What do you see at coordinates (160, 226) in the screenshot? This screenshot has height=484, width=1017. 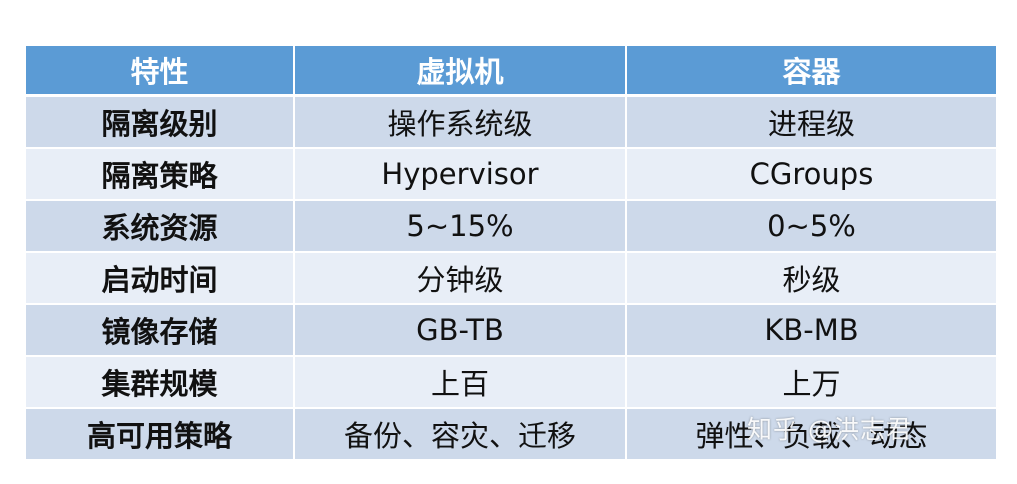 I see `row-feature-cell: 系统资源` at bounding box center [160, 226].